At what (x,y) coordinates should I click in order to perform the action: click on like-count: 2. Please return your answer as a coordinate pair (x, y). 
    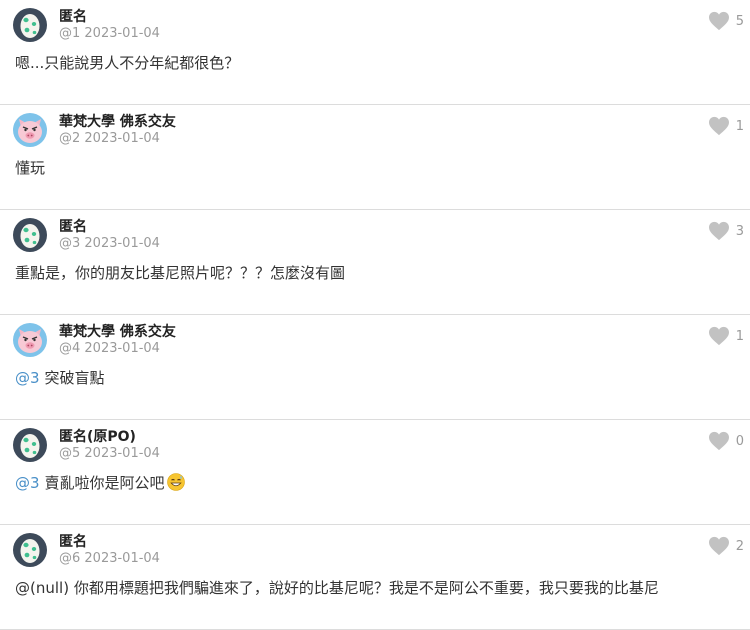
    Looking at the image, I should click on (739, 546).